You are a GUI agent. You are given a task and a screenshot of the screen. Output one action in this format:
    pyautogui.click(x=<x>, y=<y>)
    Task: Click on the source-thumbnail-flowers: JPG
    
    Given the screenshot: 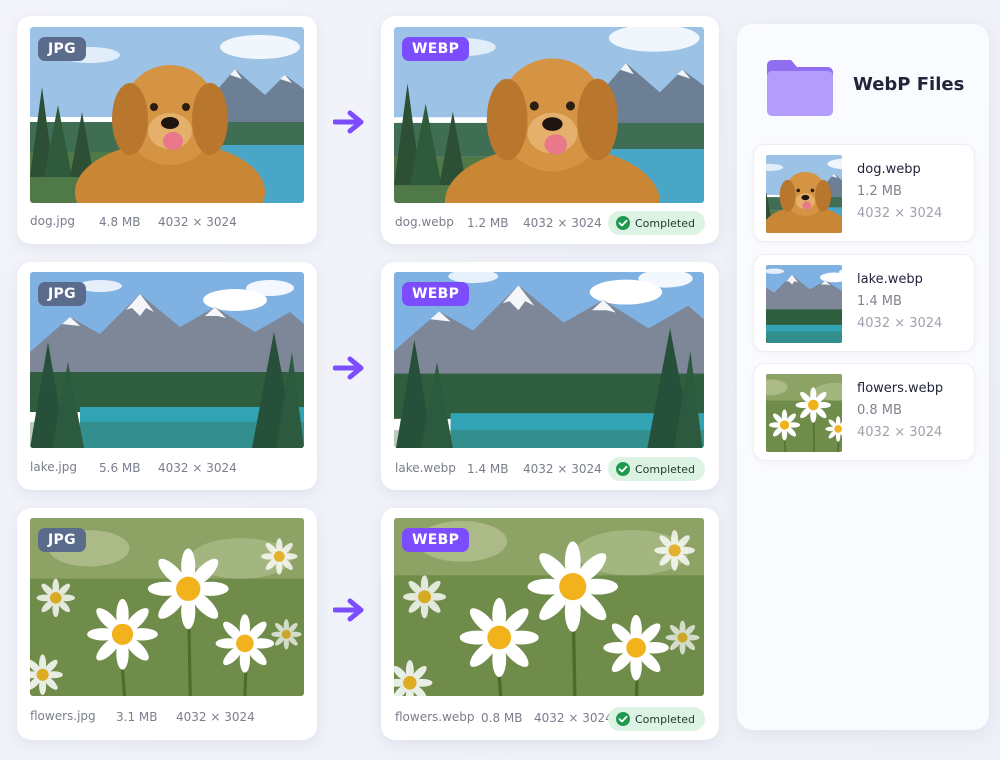 What is the action you would take?
    pyautogui.click(x=167, y=607)
    